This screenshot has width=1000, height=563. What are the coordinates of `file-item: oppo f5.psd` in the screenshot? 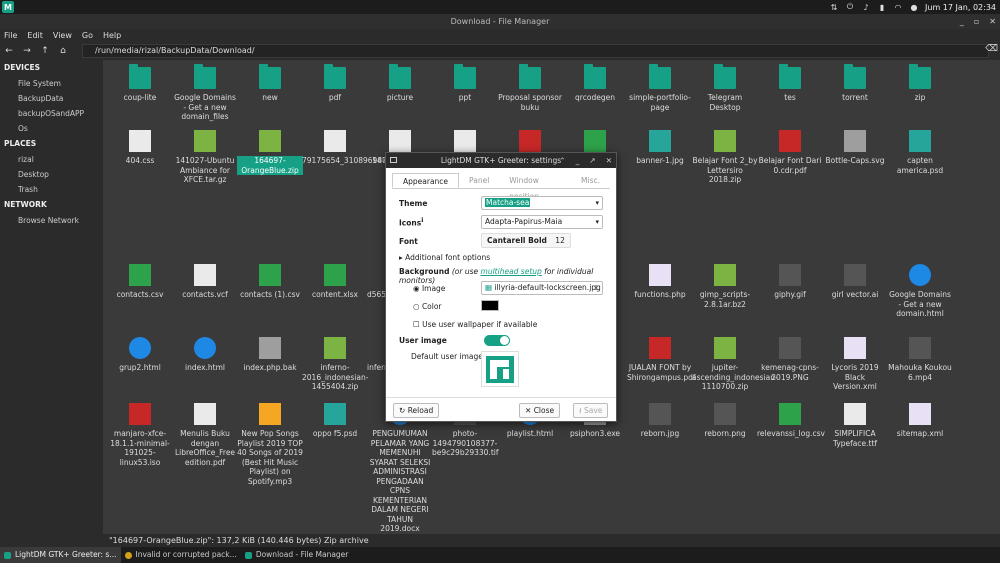 It's located at (335, 421).